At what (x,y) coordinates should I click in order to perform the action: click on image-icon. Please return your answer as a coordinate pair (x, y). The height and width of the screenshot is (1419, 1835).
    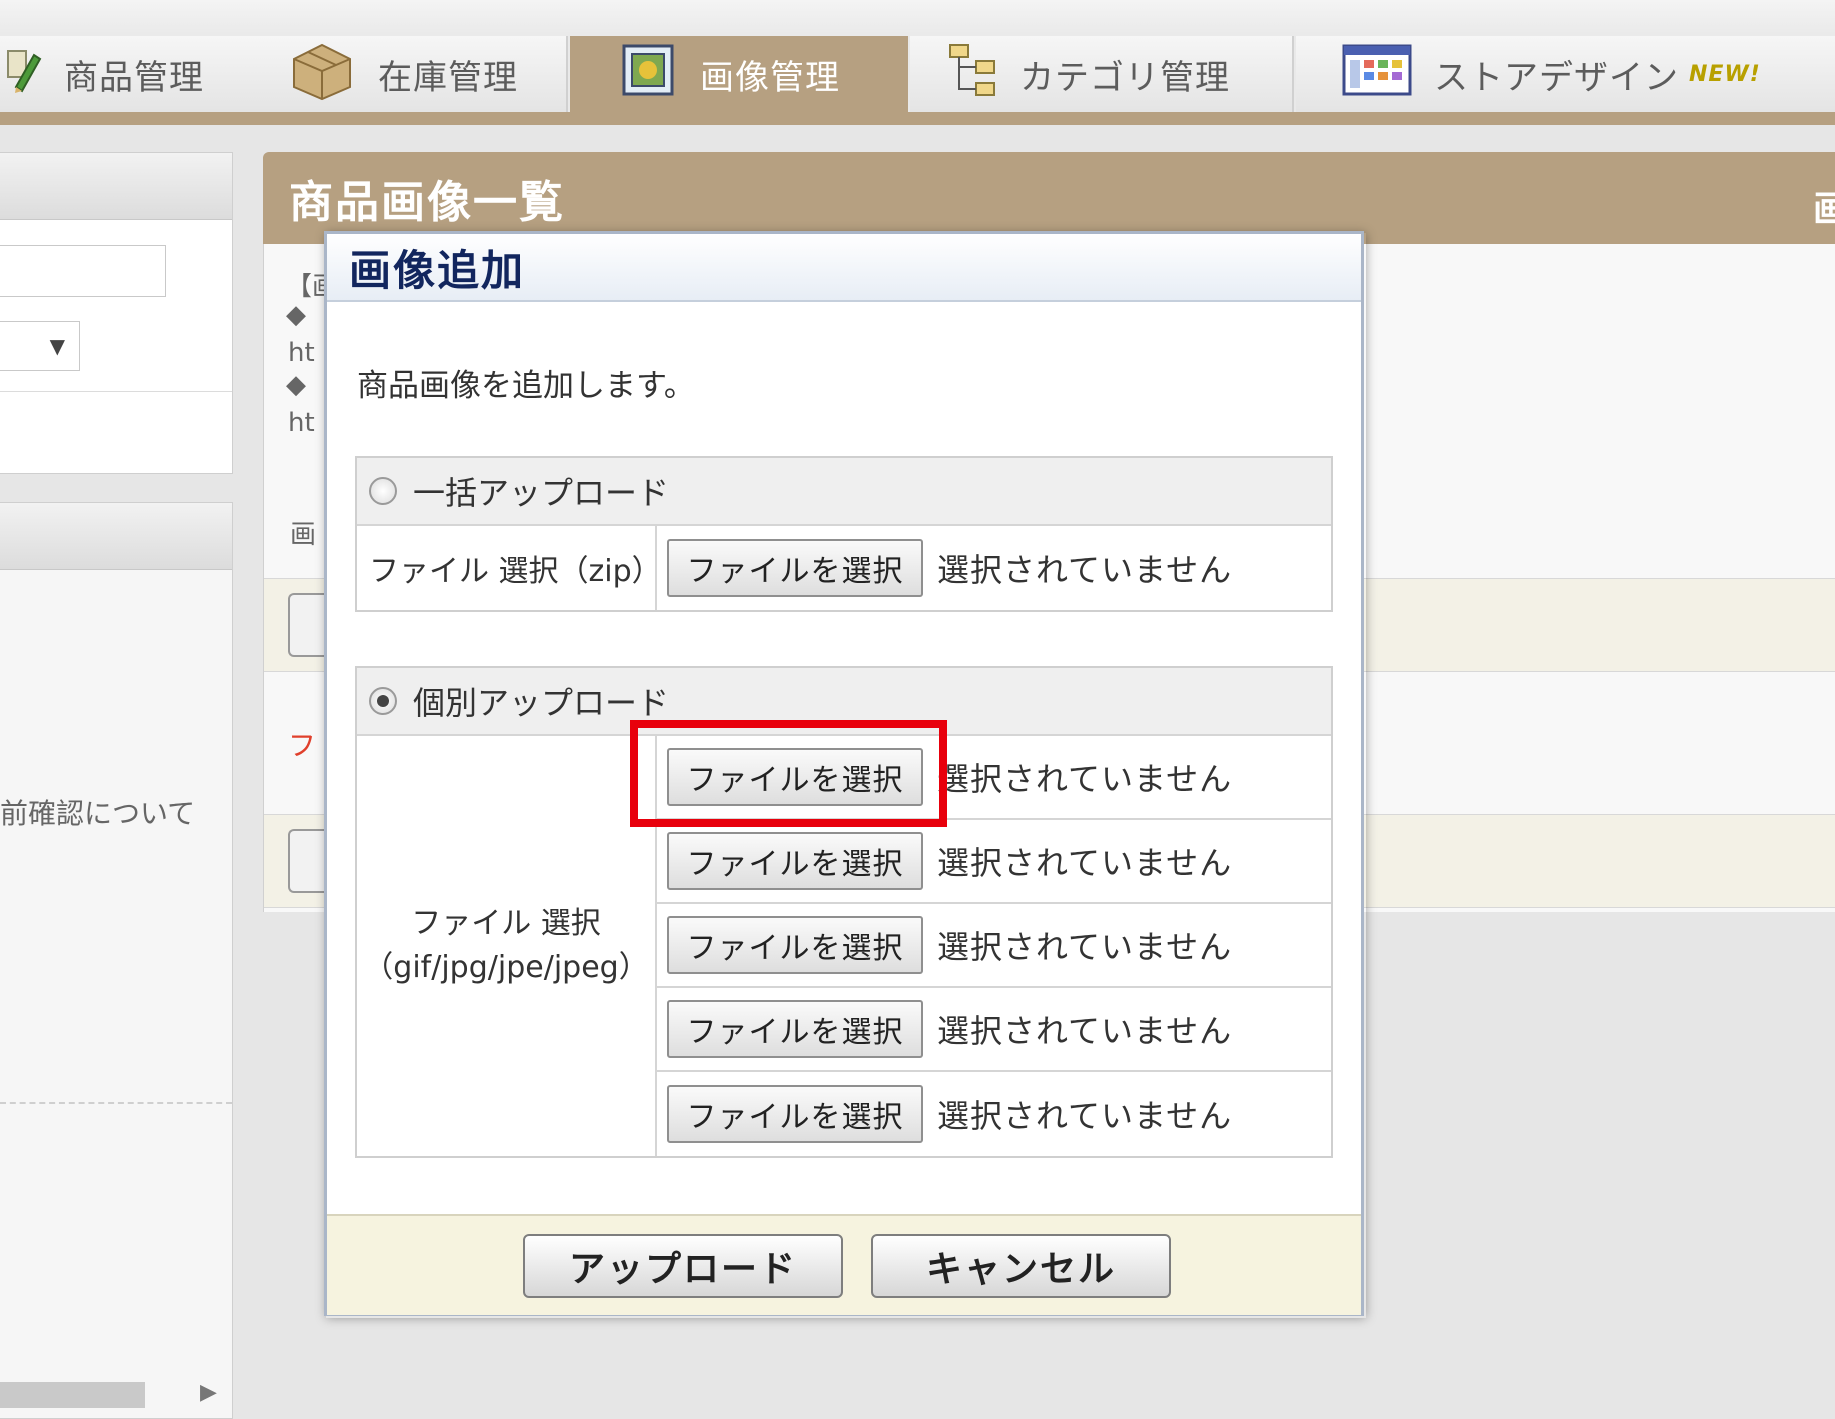
    Looking at the image, I should click on (649, 74).